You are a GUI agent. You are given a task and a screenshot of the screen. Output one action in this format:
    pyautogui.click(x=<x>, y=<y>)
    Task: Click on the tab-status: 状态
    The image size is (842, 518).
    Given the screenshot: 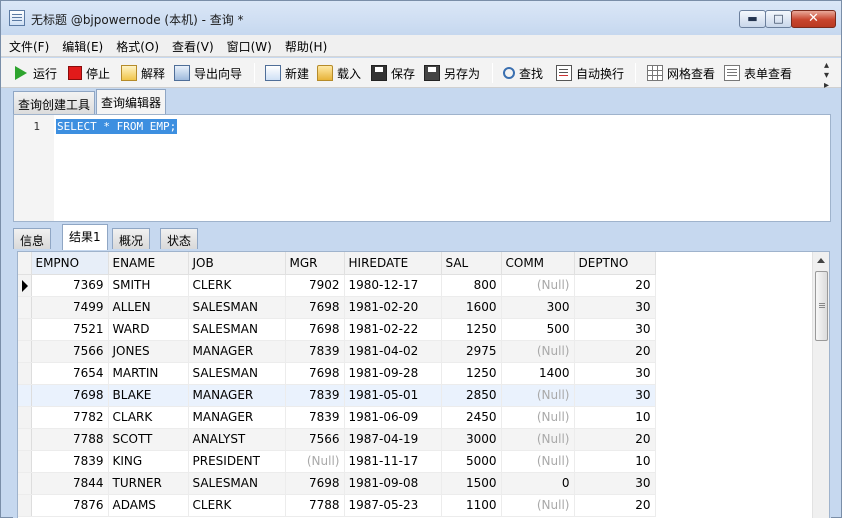 What is the action you would take?
    pyautogui.click(x=179, y=238)
    